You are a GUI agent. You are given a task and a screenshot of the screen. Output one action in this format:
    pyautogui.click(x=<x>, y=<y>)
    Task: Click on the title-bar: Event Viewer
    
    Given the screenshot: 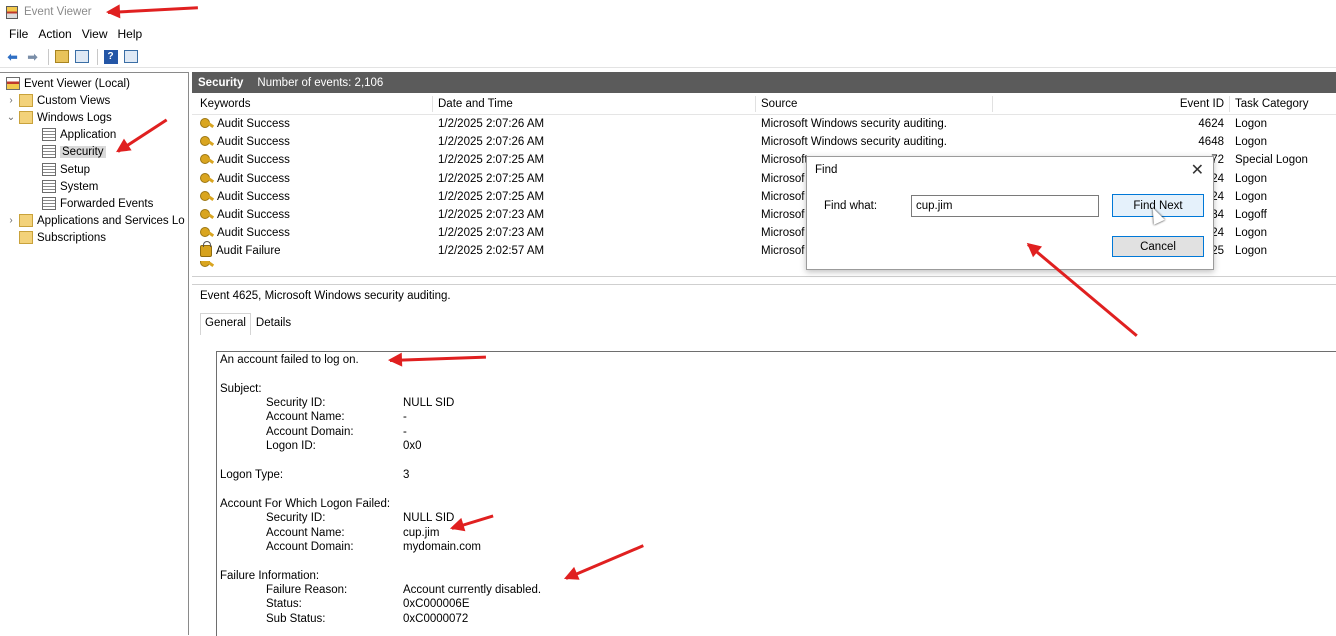 What is the action you would take?
    pyautogui.click(x=668, y=12)
    